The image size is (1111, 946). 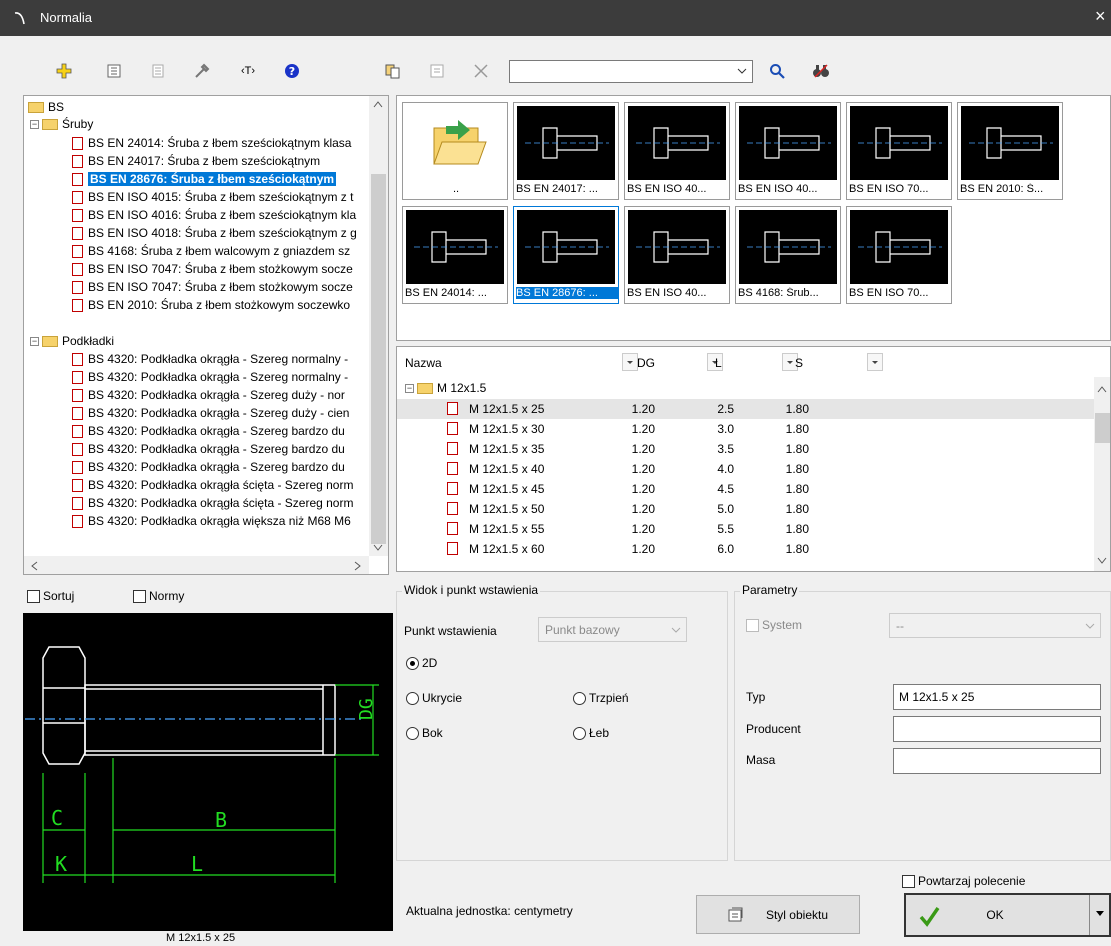 What do you see at coordinates (434, 698) in the screenshot?
I see `radio-ukrycie: Ukrycie` at bounding box center [434, 698].